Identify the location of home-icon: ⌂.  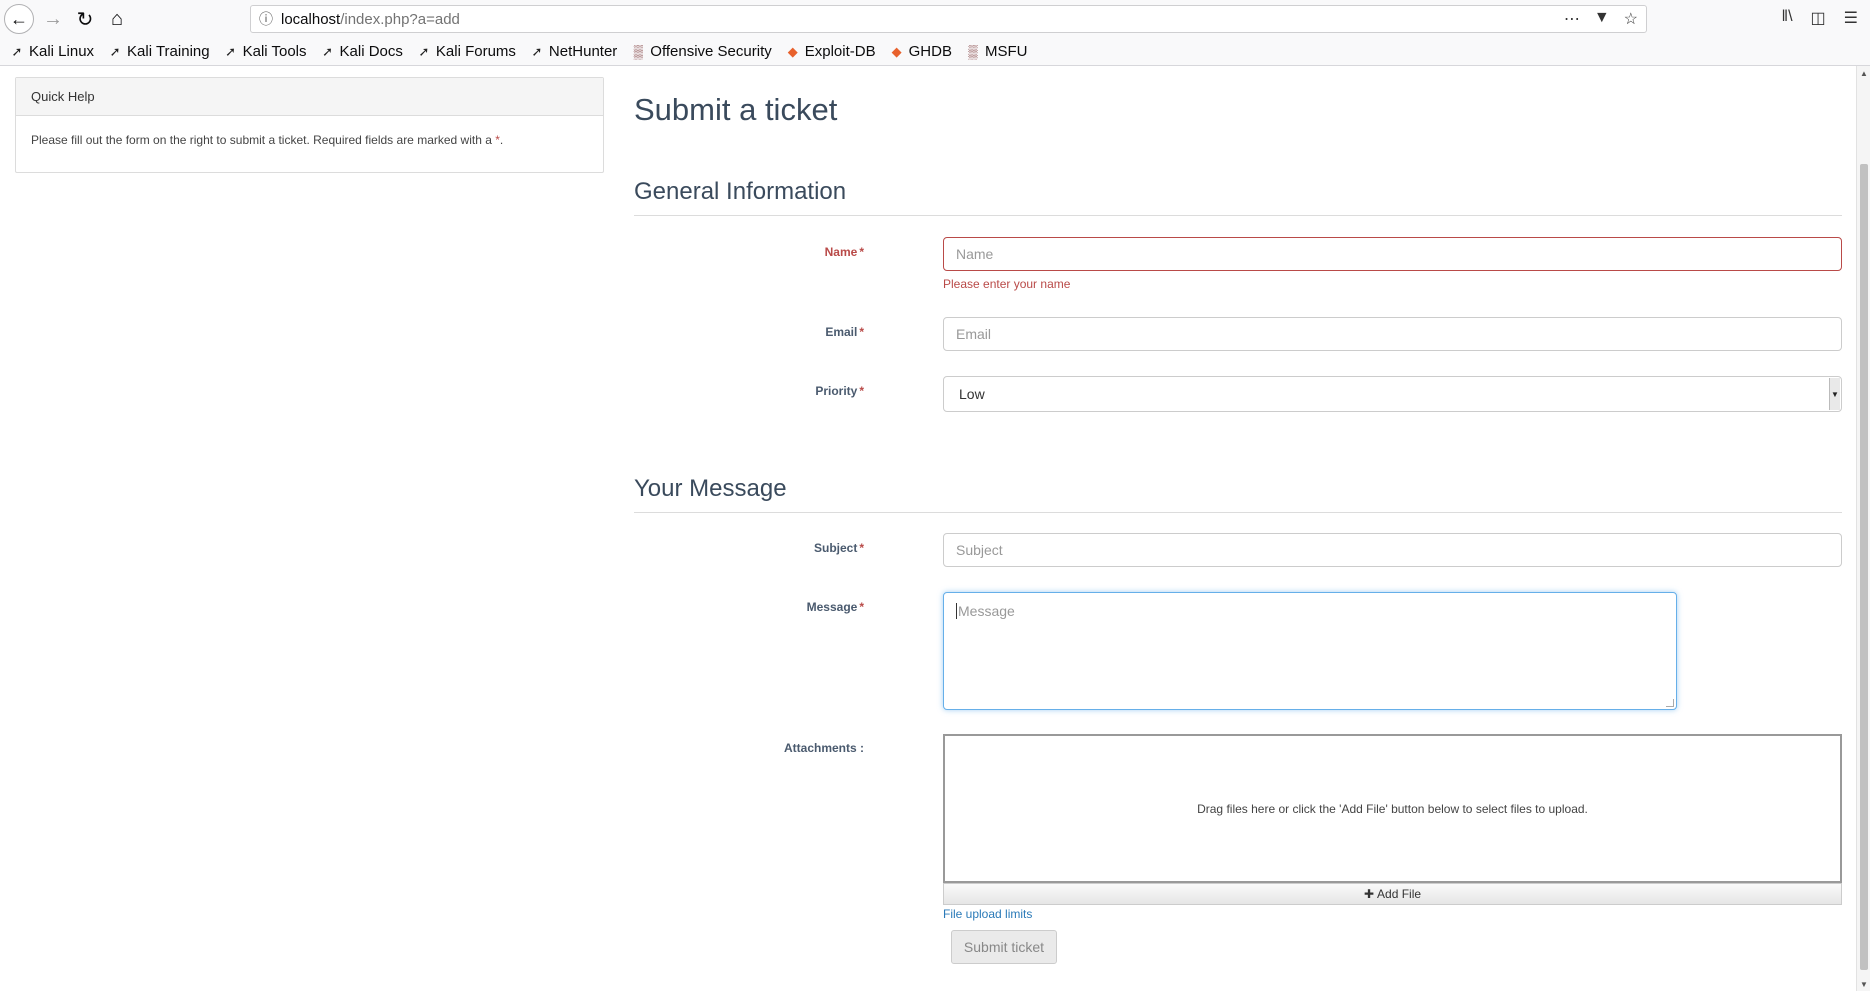
(117, 19).